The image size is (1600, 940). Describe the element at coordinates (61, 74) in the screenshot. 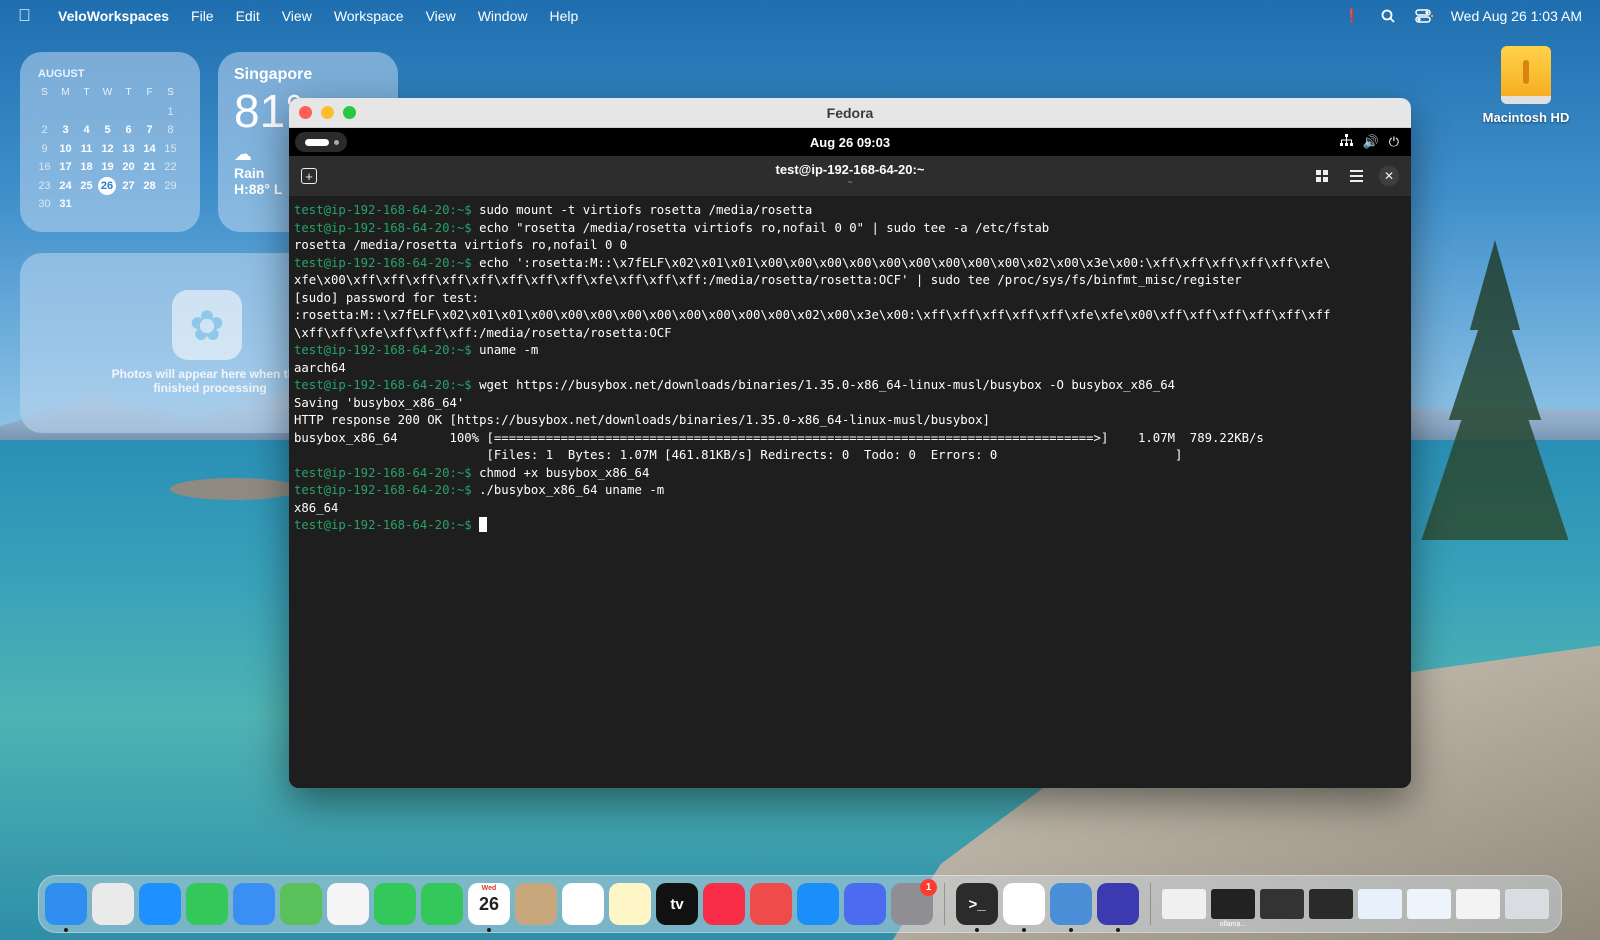

I see `calendar-month: AUGUST` at that location.